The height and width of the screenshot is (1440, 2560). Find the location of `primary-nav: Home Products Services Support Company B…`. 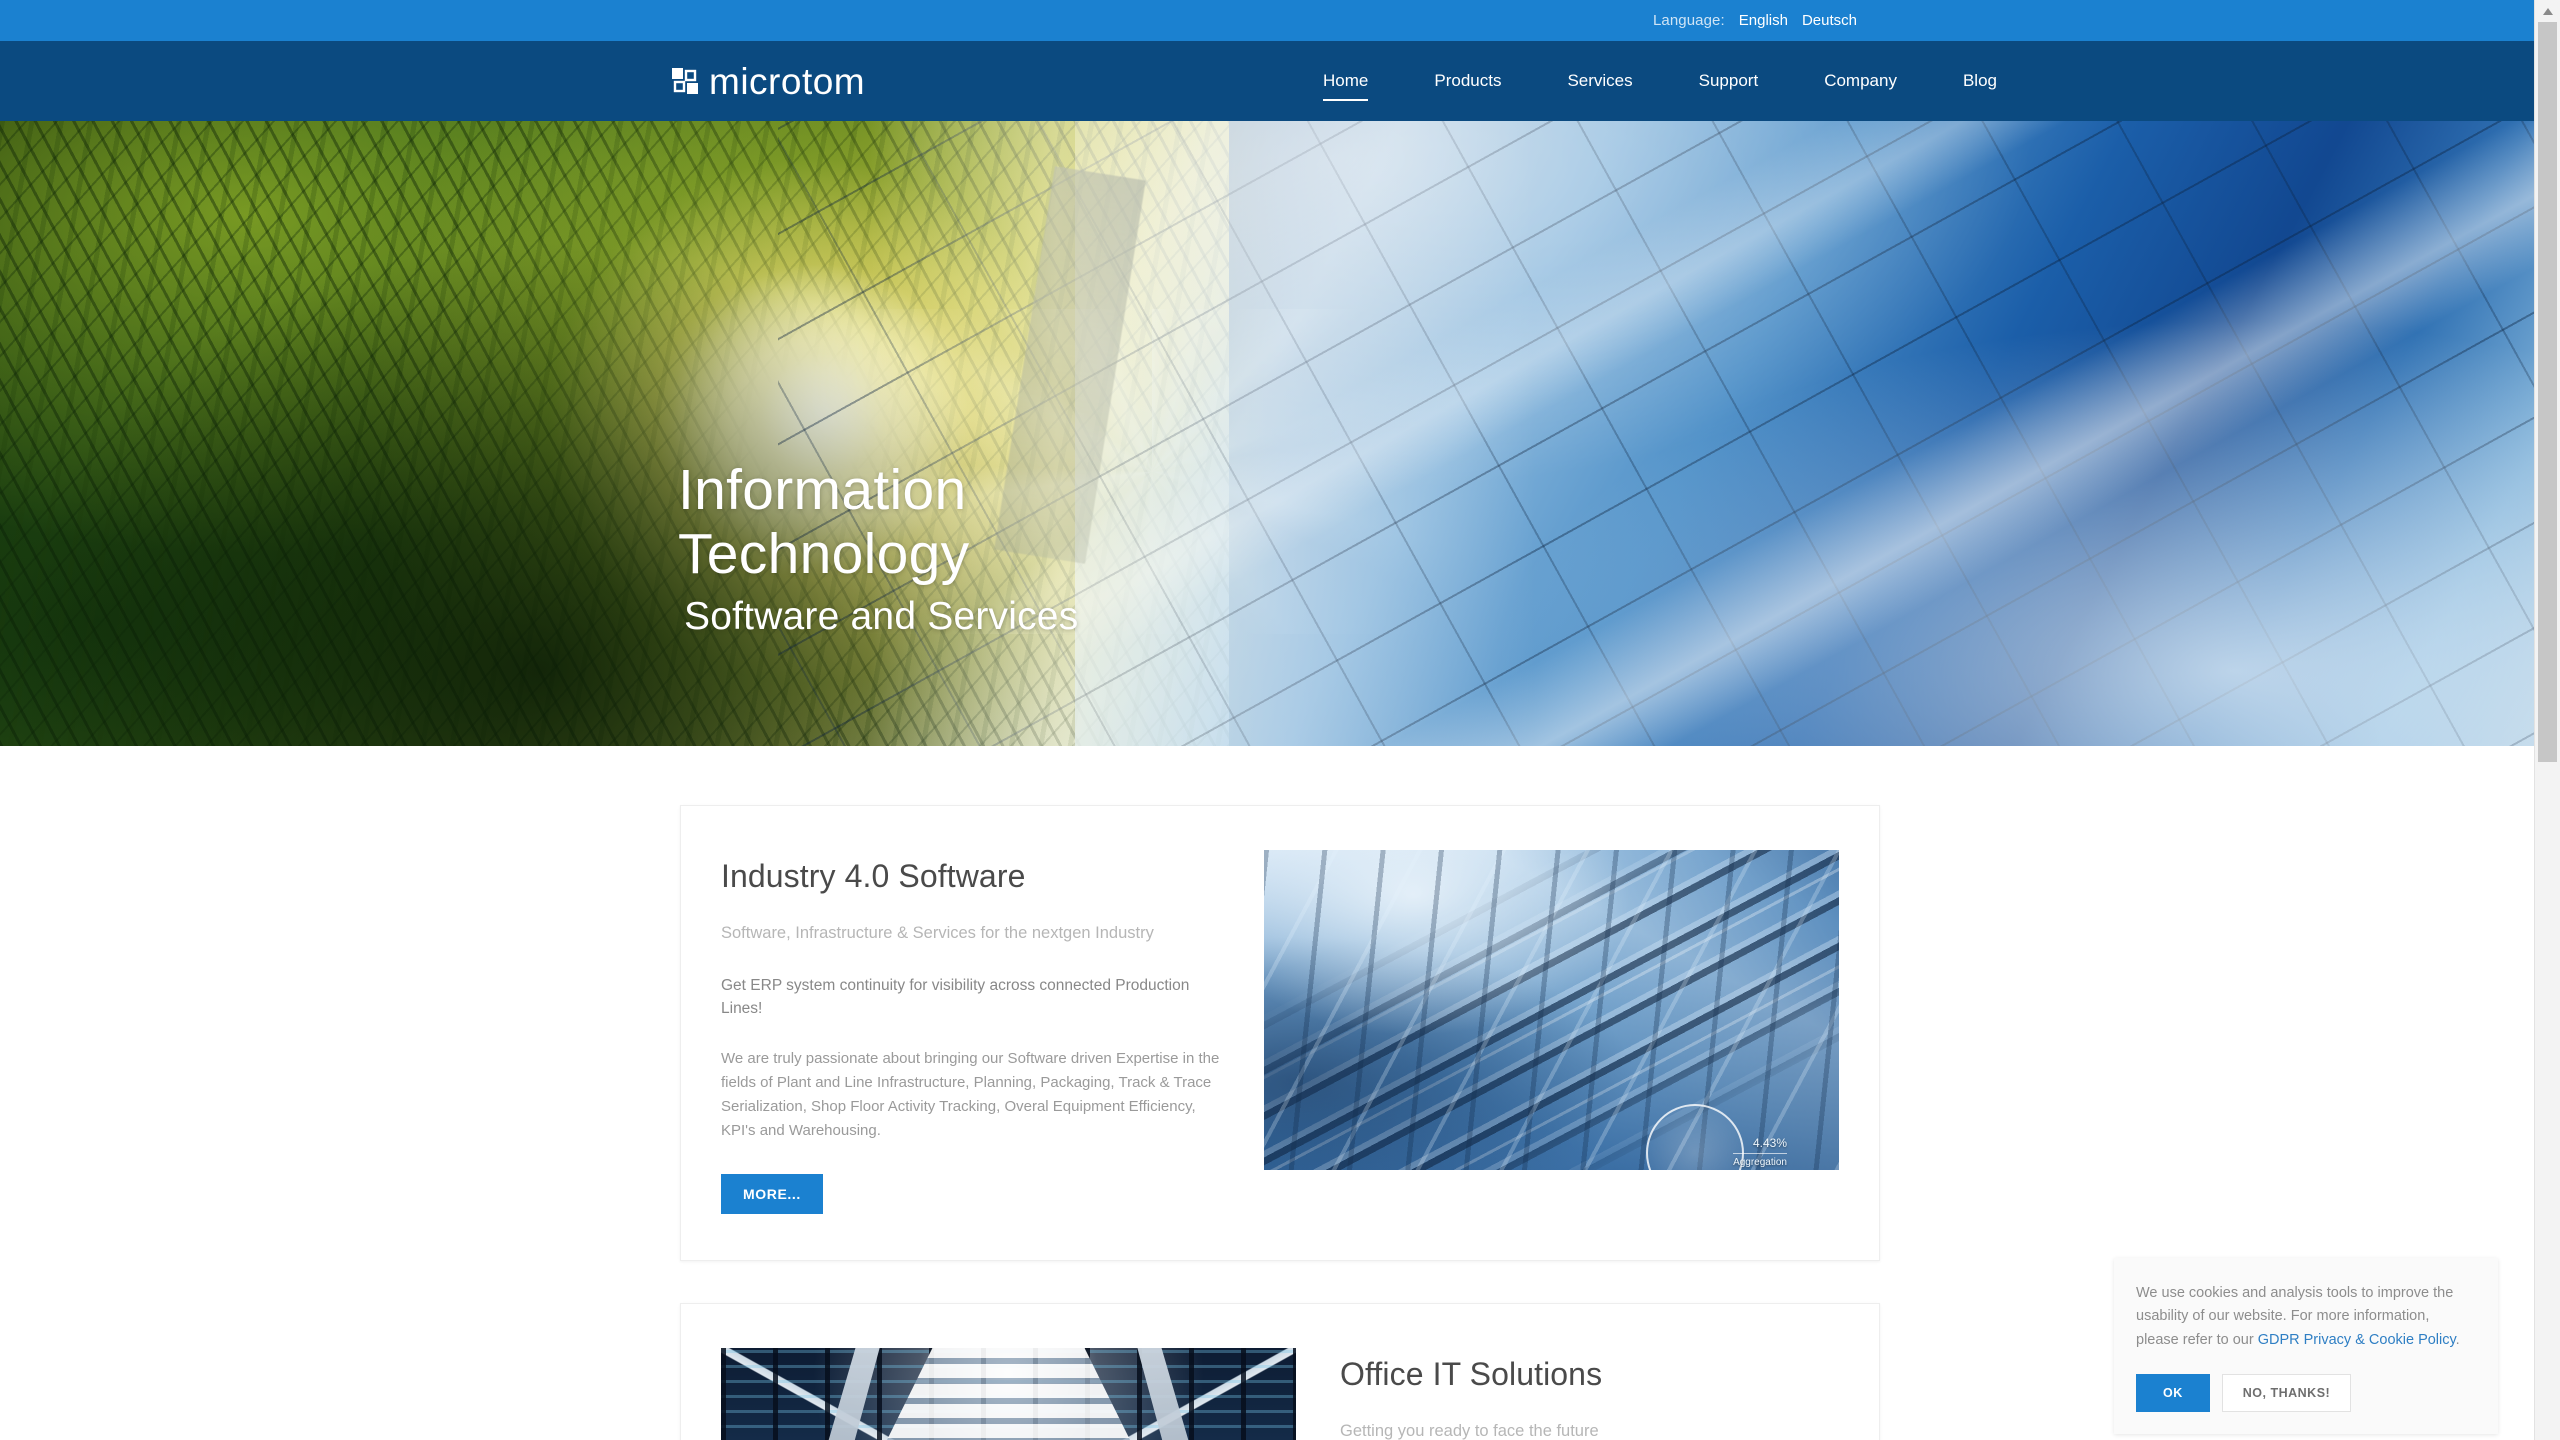

primary-nav: Home Products Services Support Company B… is located at coordinates (1660, 86).